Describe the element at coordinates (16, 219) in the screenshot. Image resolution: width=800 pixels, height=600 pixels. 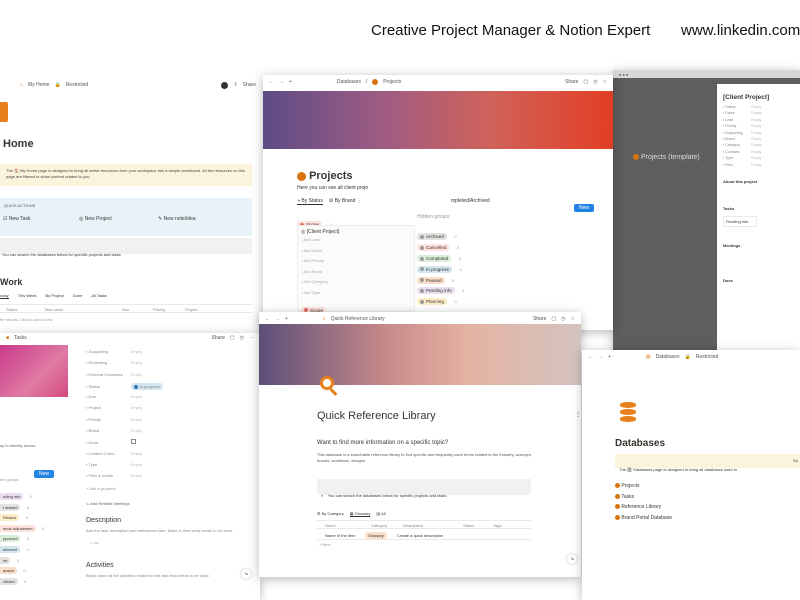
I see `action-new-task: ☑ New Task` at that location.